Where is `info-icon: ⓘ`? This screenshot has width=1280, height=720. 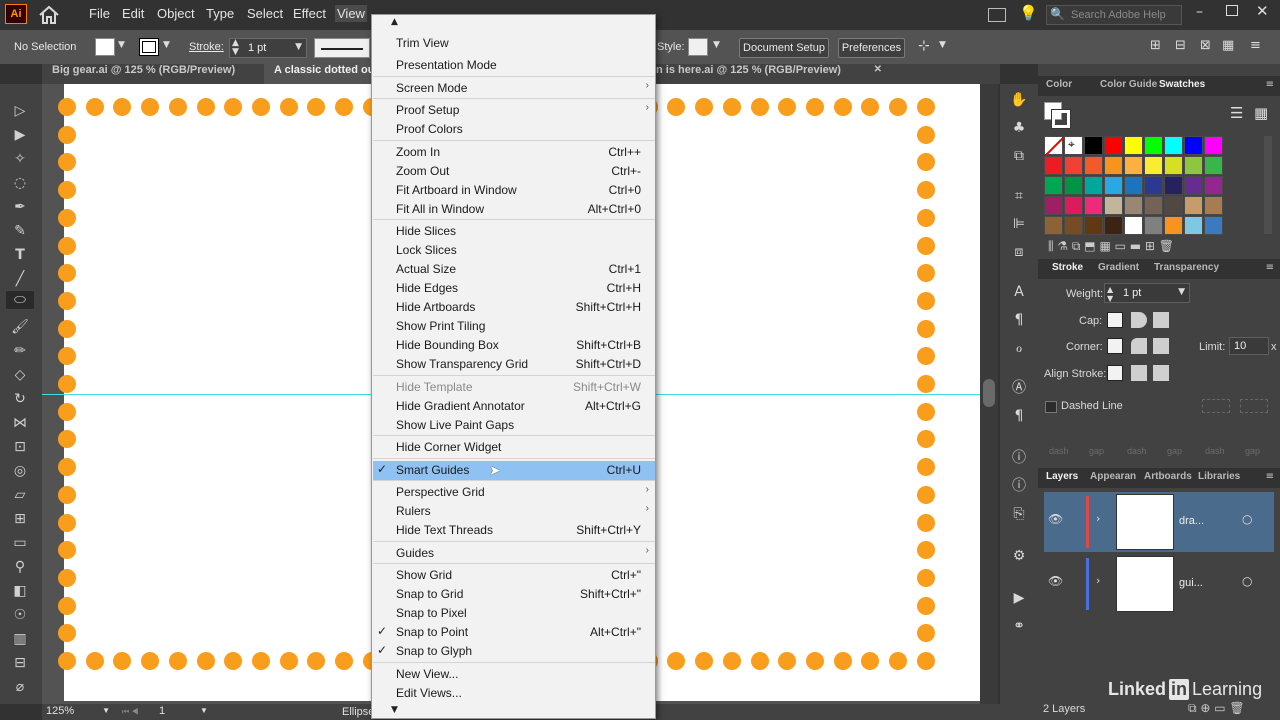 info-icon: ⓘ is located at coordinates (1019, 458).